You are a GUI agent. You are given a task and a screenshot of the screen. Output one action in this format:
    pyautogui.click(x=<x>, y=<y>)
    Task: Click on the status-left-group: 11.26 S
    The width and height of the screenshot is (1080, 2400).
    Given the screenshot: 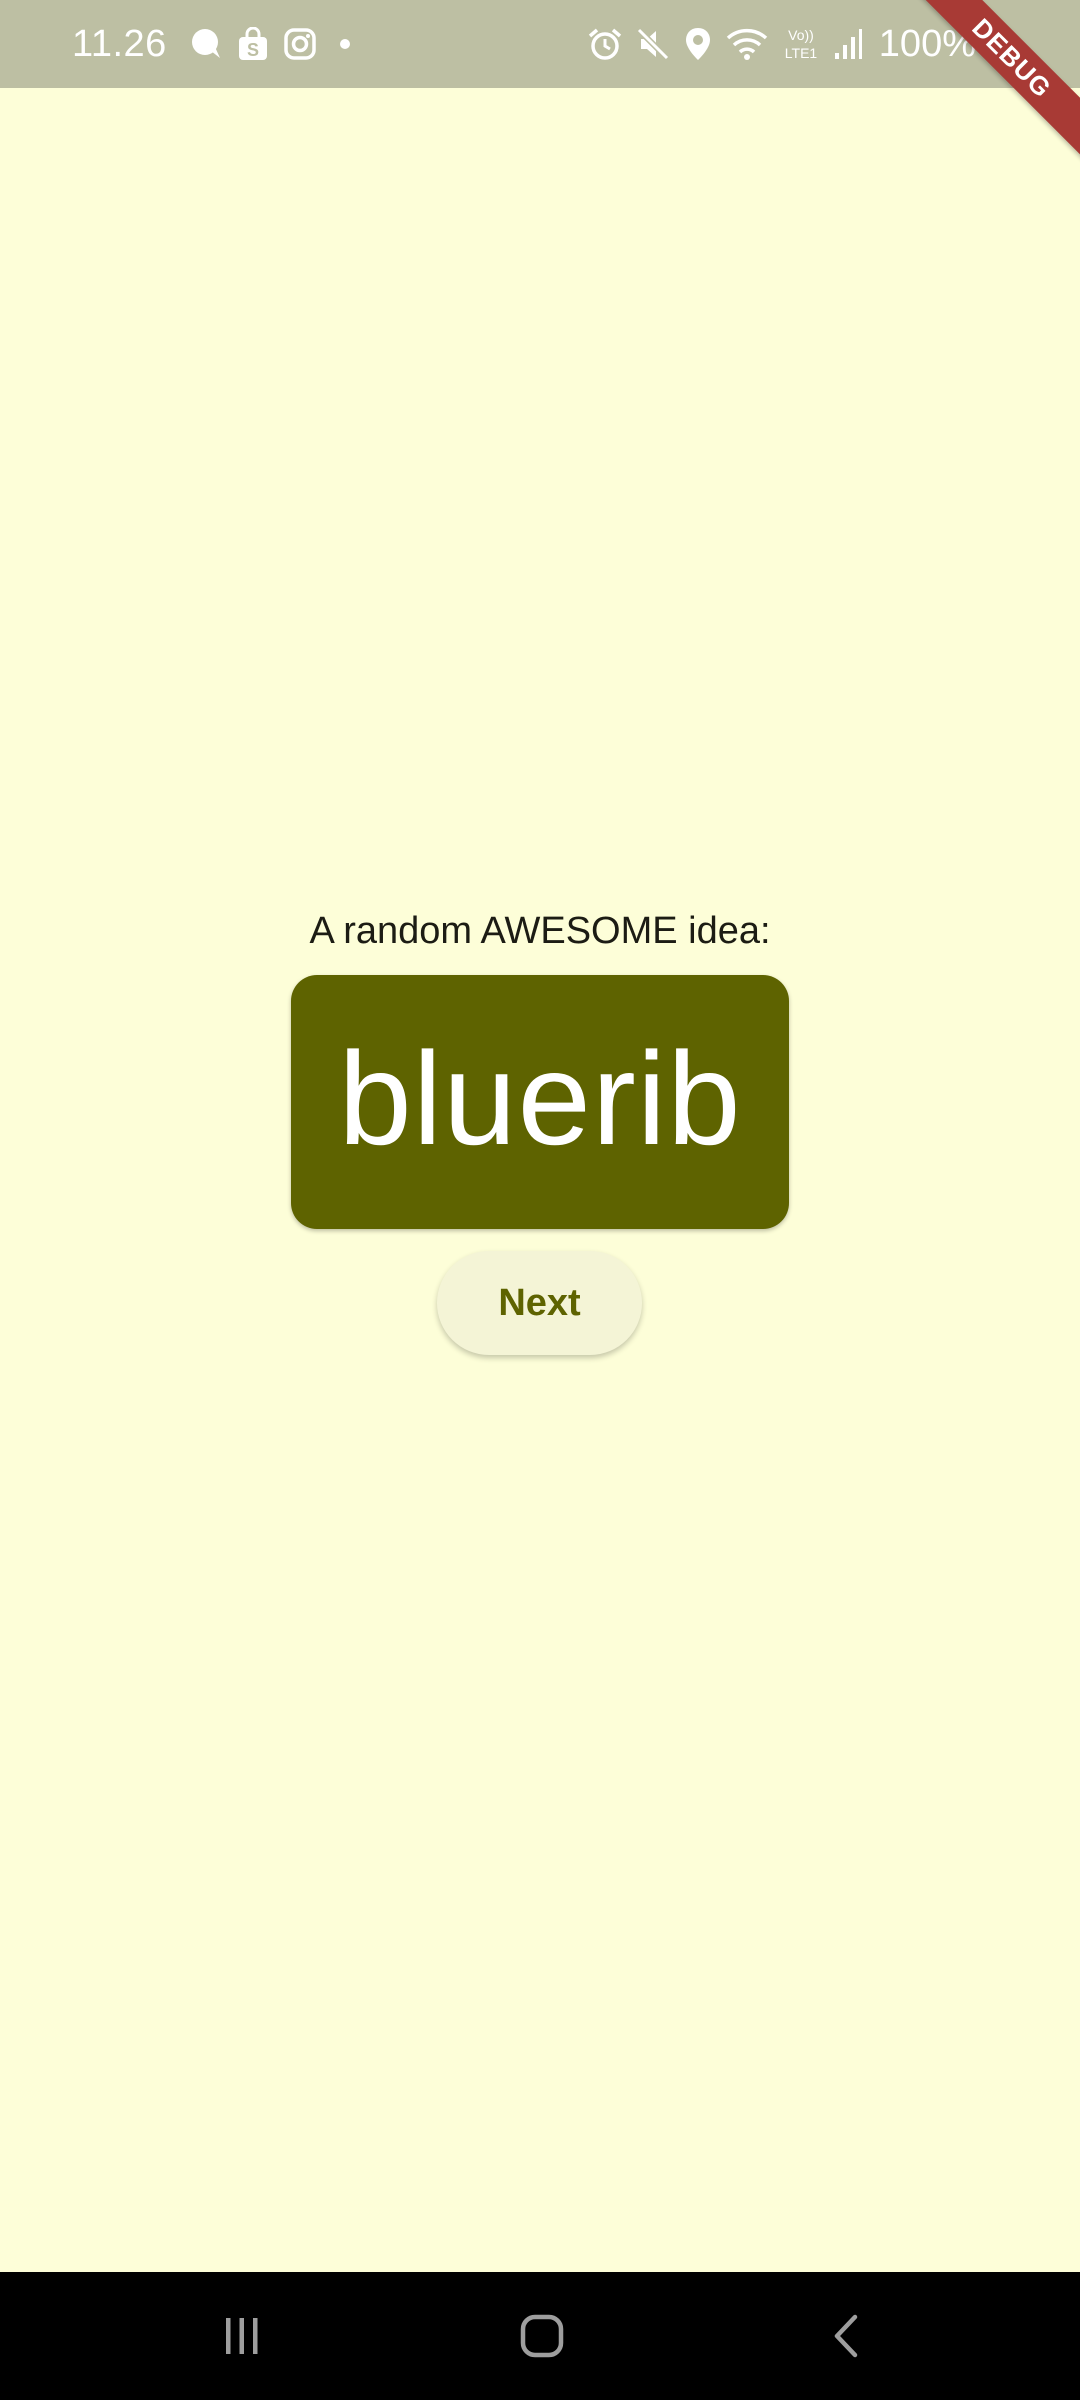 What is the action you would take?
    pyautogui.click(x=213, y=44)
    